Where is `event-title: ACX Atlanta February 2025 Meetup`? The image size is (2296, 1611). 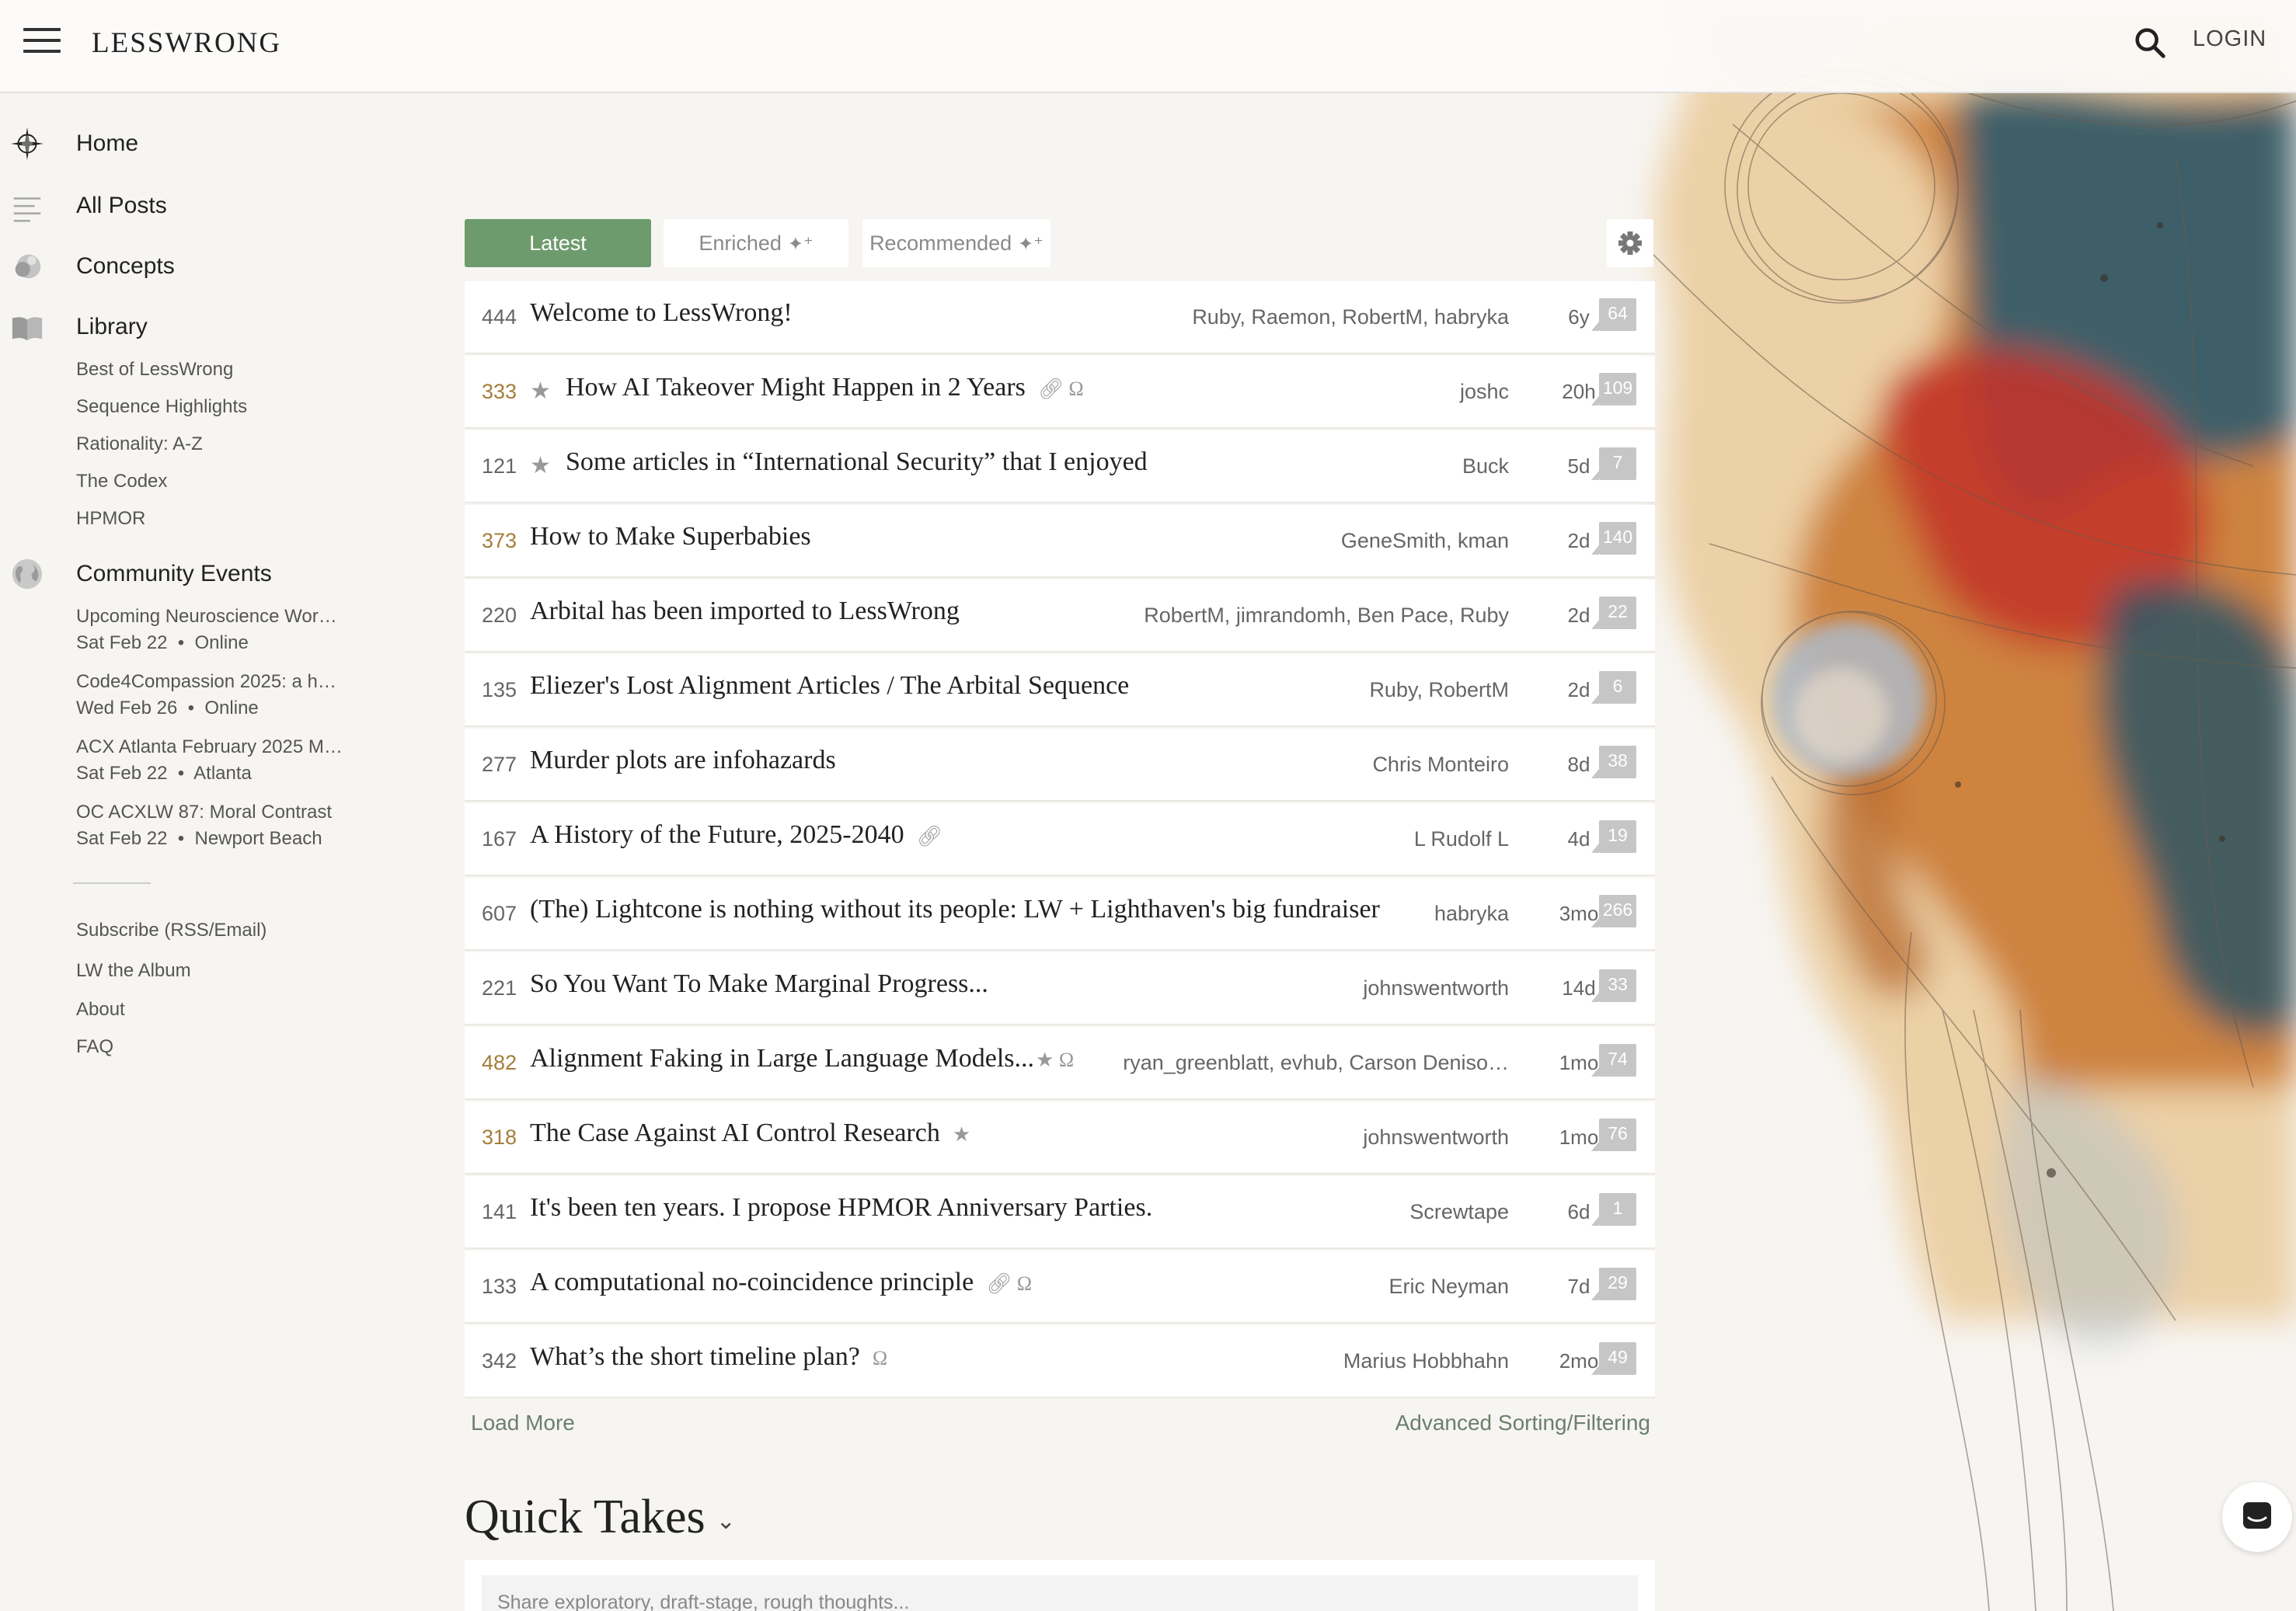
event-title: ACX Atlanta February 2025 Meetup is located at coordinates (210, 747).